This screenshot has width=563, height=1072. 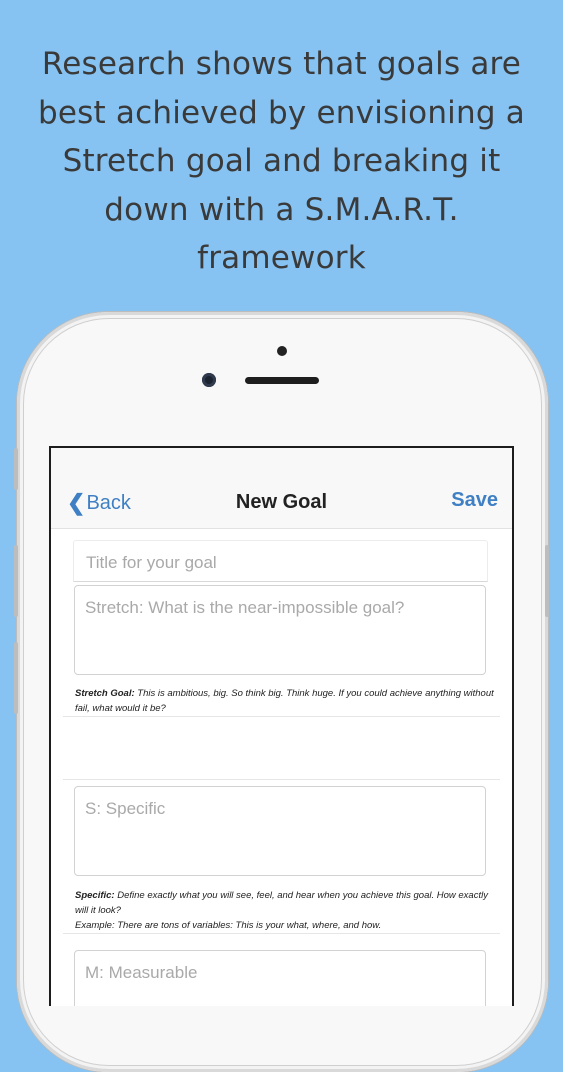 What do you see at coordinates (209, 380) in the screenshot?
I see `front-camera-icon` at bounding box center [209, 380].